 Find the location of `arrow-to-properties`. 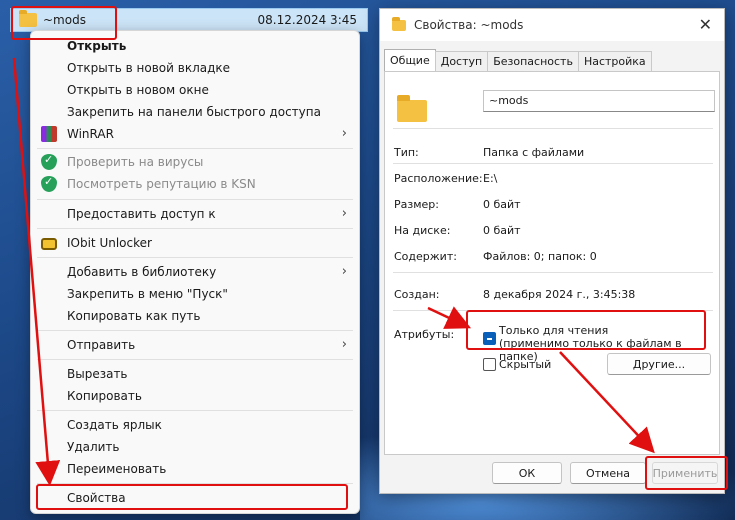

arrow-to-properties is located at coordinates (36, 271).